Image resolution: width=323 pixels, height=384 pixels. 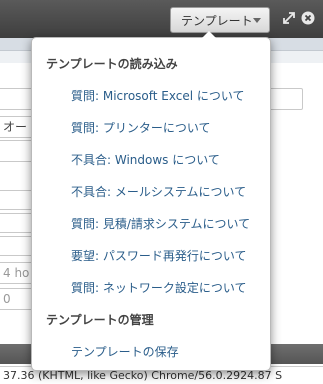 What do you see at coordinates (217, 20) in the screenshot?
I see `template-button-label: テンプレート` at bounding box center [217, 20].